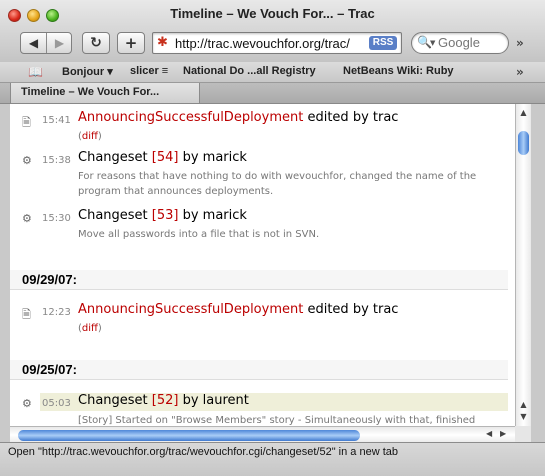 The height and width of the screenshot is (476, 545). What do you see at coordinates (523, 143) in the screenshot?
I see `vertical-scroll-thumb` at bounding box center [523, 143].